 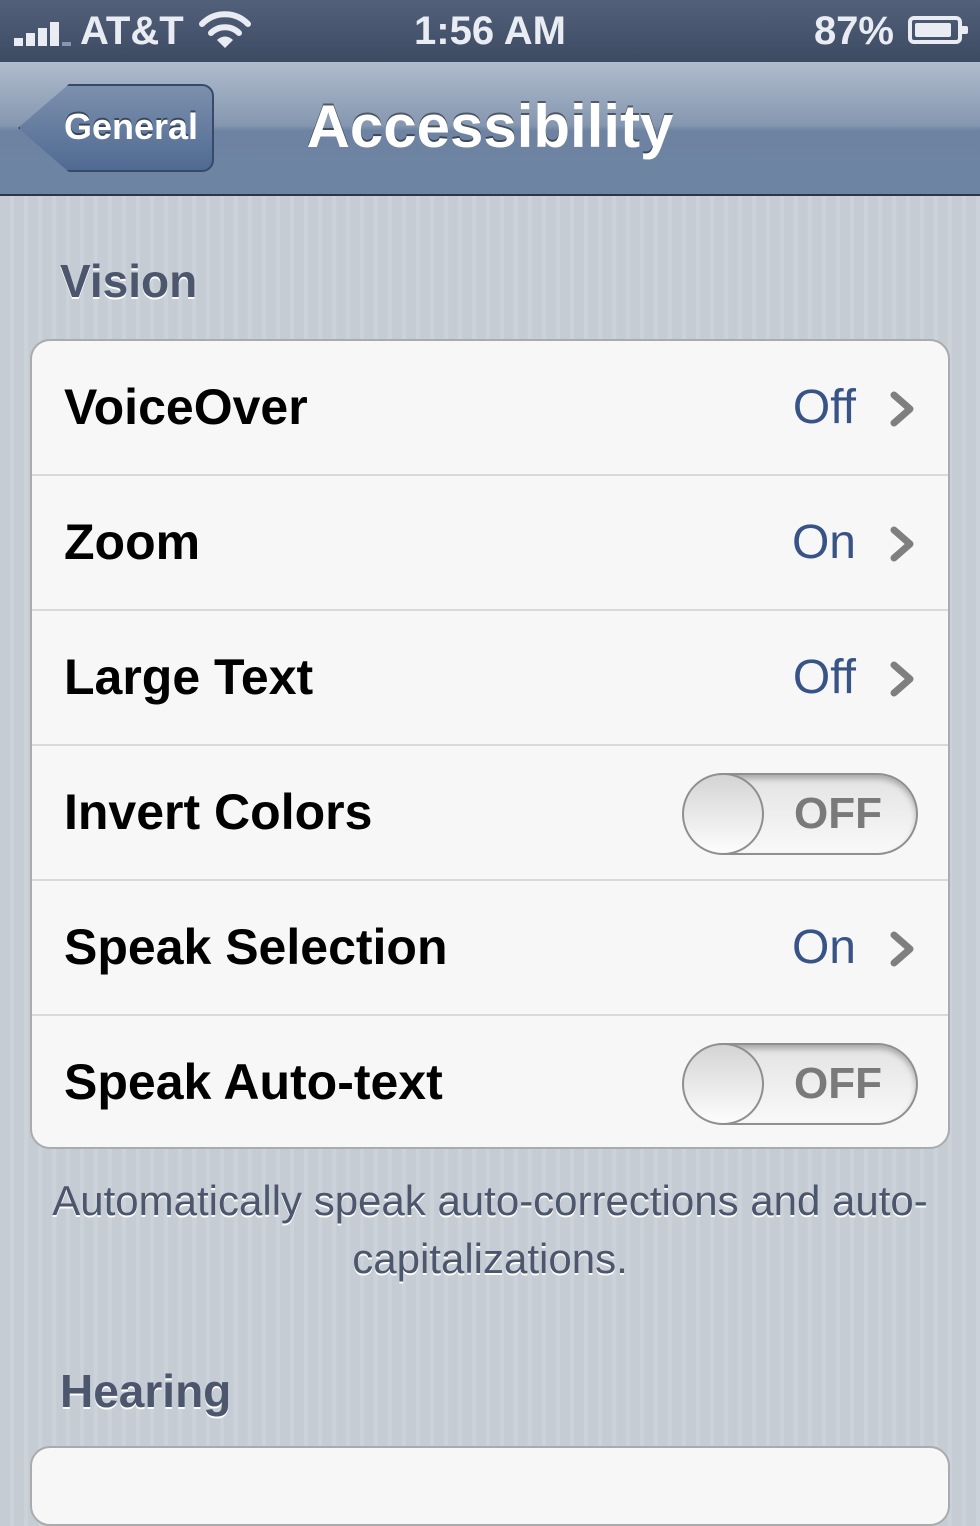 I want to click on row-label: VoiceOver, so click(x=186, y=407).